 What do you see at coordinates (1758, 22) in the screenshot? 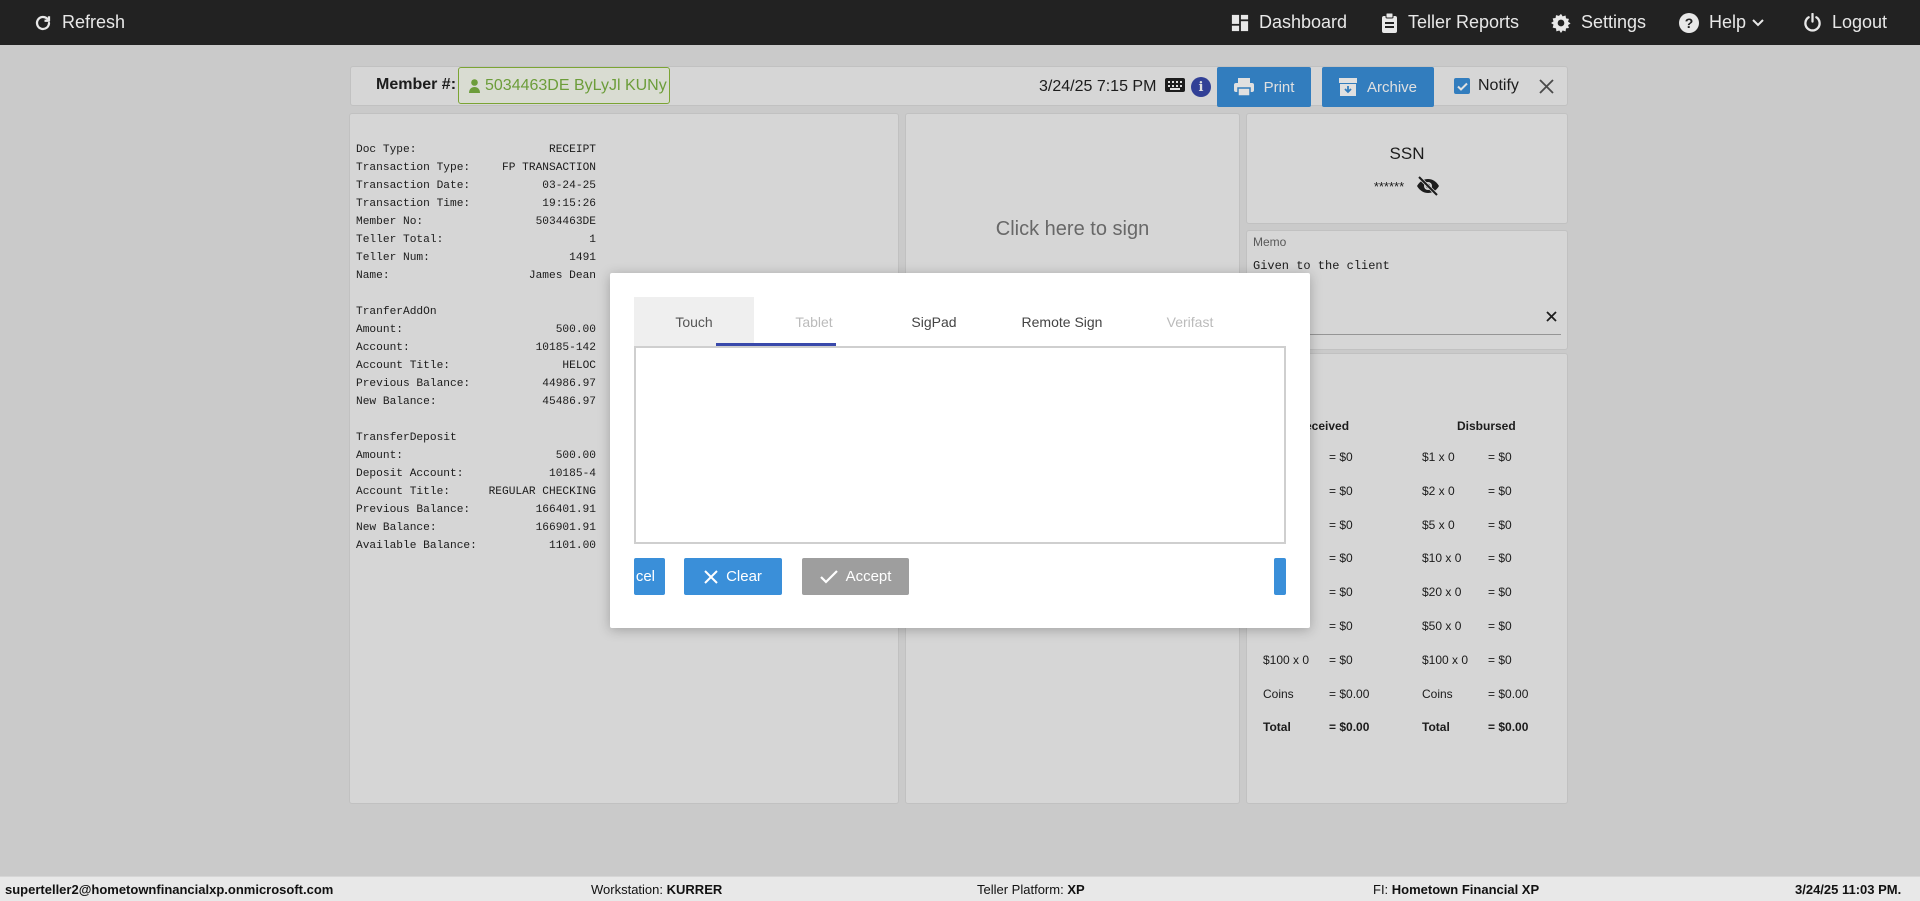
I see `chevron-down-icon` at bounding box center [1758, 22].